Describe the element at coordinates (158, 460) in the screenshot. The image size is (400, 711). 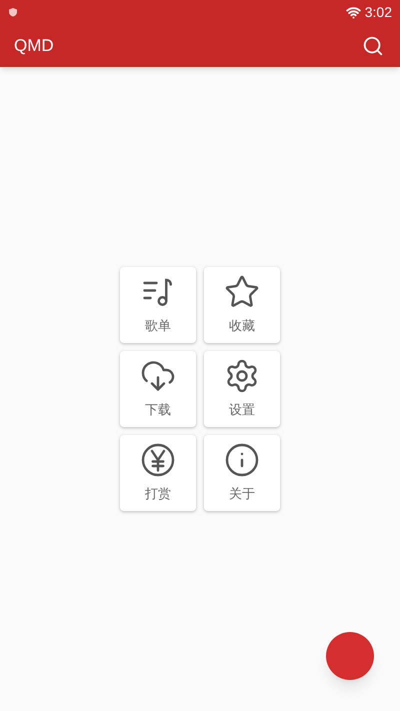
I see `yen-coin-icon` at that location.